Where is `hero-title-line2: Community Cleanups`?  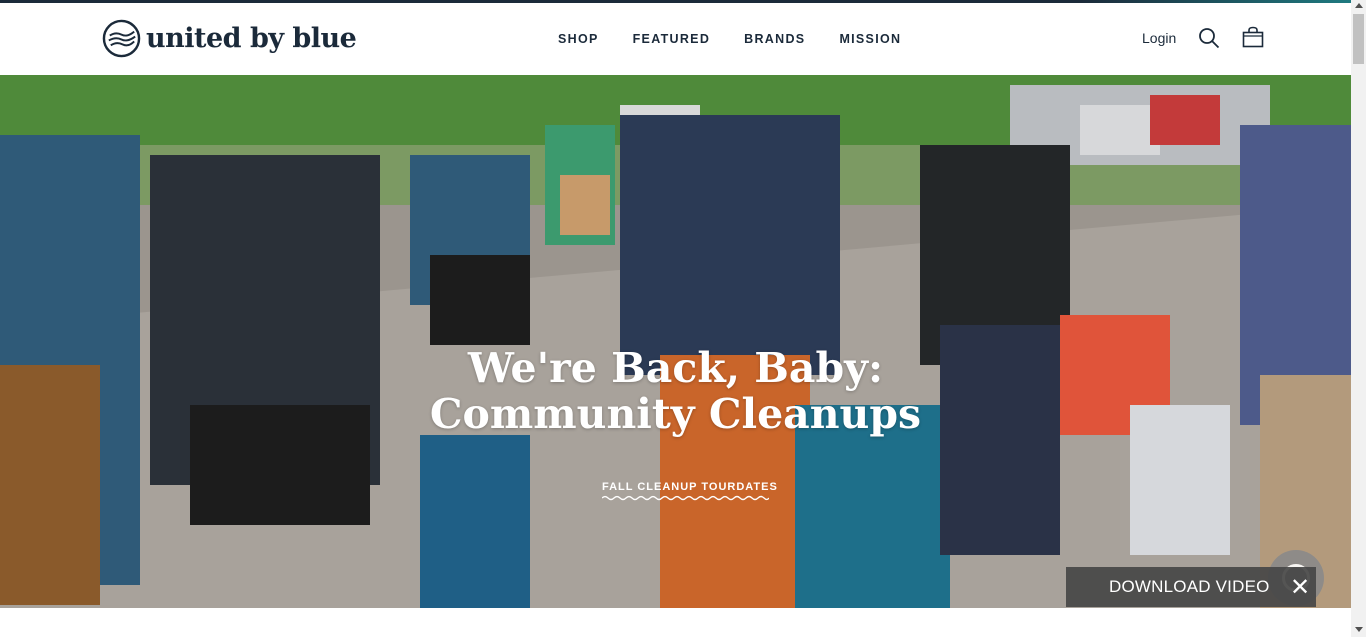
hero-title-line2: Community Cleanups is located at coordinates (675, 414).